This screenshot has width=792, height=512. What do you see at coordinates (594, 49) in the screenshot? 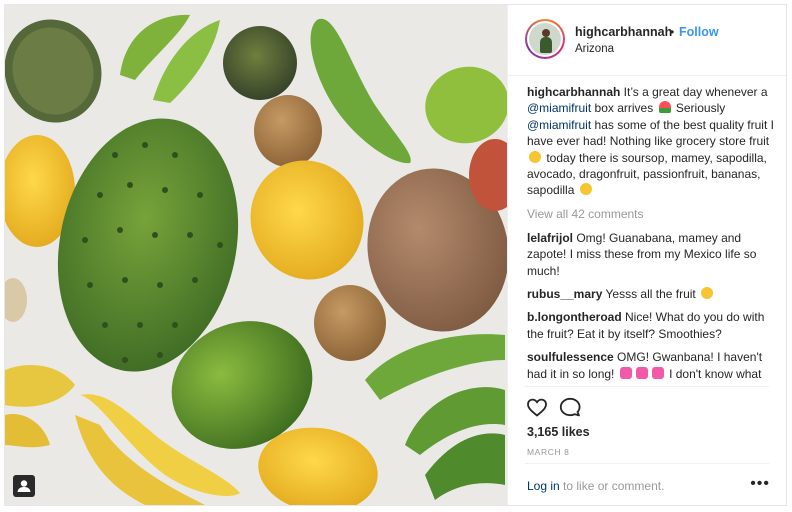
I see `location-link: Arizona` at bounding box center [594, 49].